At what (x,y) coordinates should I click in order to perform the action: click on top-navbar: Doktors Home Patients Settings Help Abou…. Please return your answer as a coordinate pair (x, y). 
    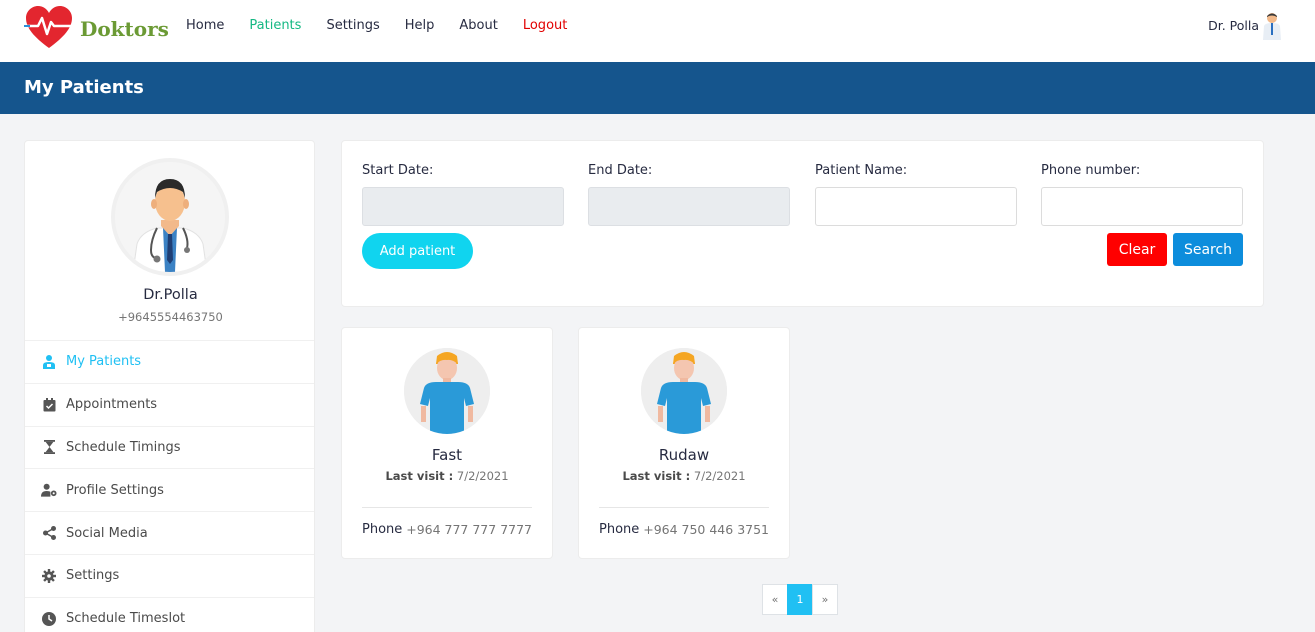
    Looking at the image, I should click on (657, 31).